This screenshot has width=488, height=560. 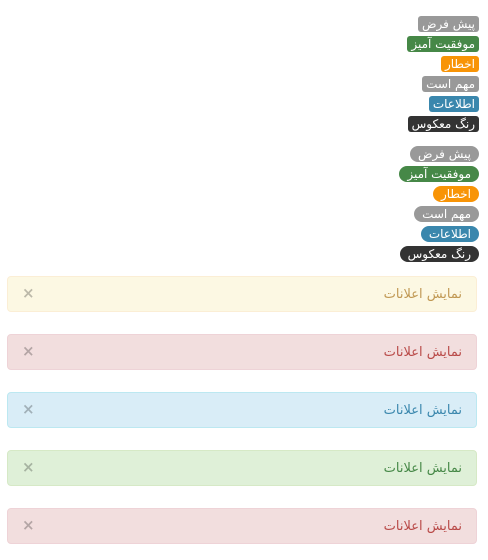 I want to click on badge-warning: اخطار, so click(x=455, y=194).